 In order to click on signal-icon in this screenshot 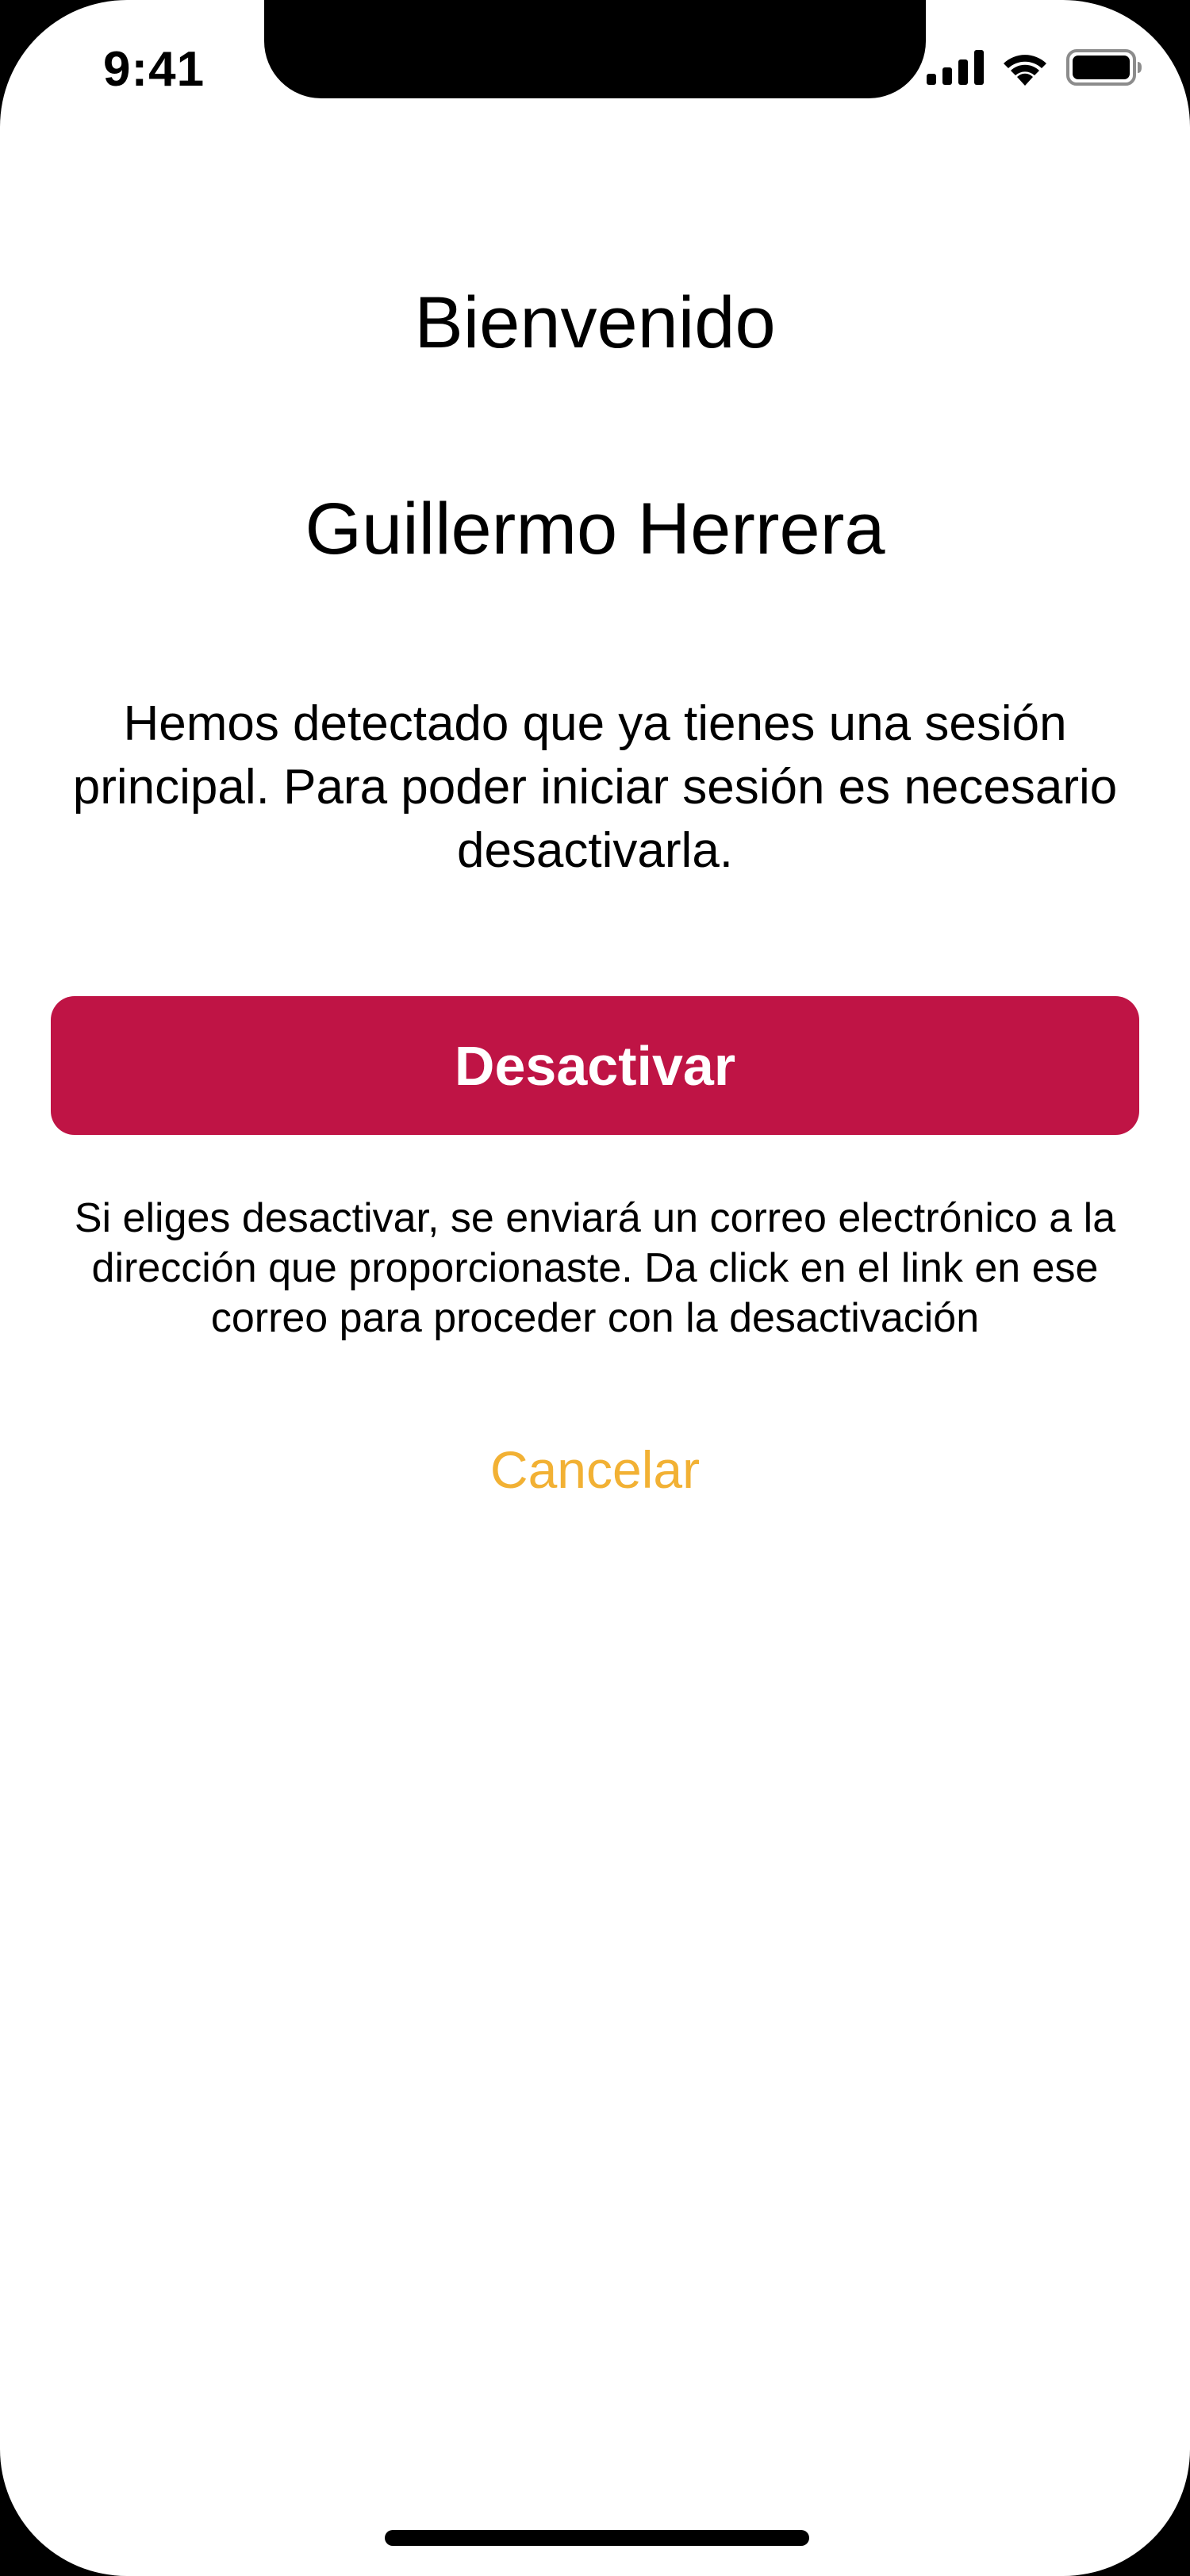, I will do `click(955, 68)`.